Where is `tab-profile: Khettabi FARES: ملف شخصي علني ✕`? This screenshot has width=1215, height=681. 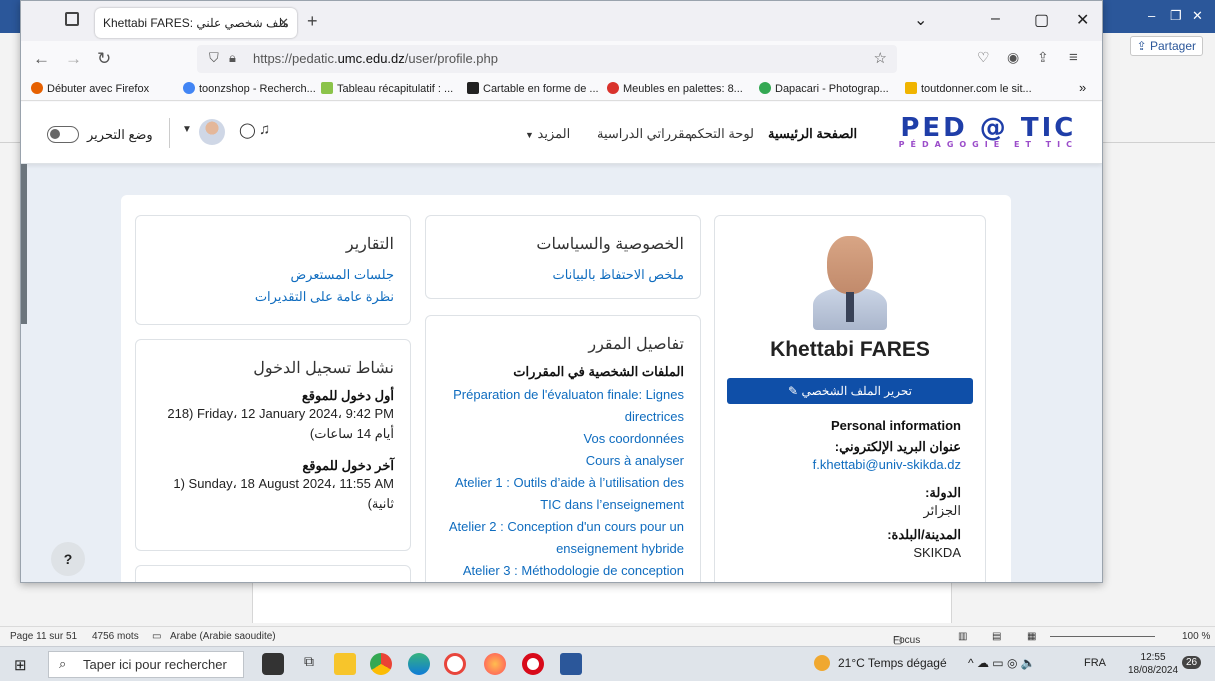
tab-profile: Khettabi FARES: ملف شخصي علني ✕ is located at coordinates (196, 23).